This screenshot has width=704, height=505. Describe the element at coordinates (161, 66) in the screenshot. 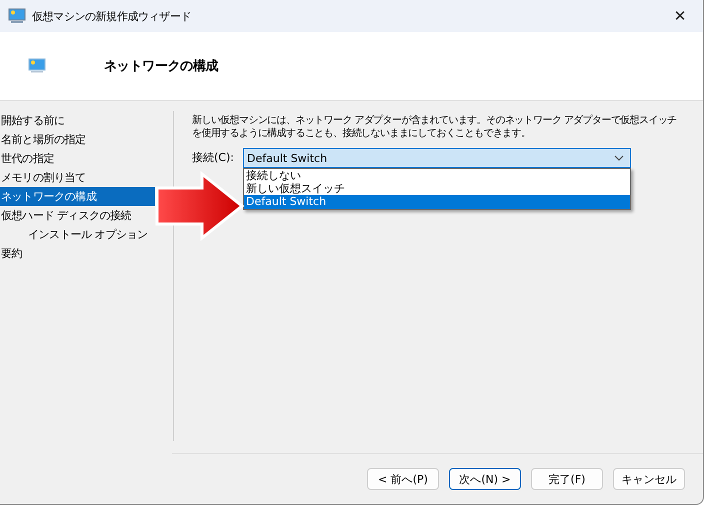

I see `page-heading: ネットワークの構成` at that location.